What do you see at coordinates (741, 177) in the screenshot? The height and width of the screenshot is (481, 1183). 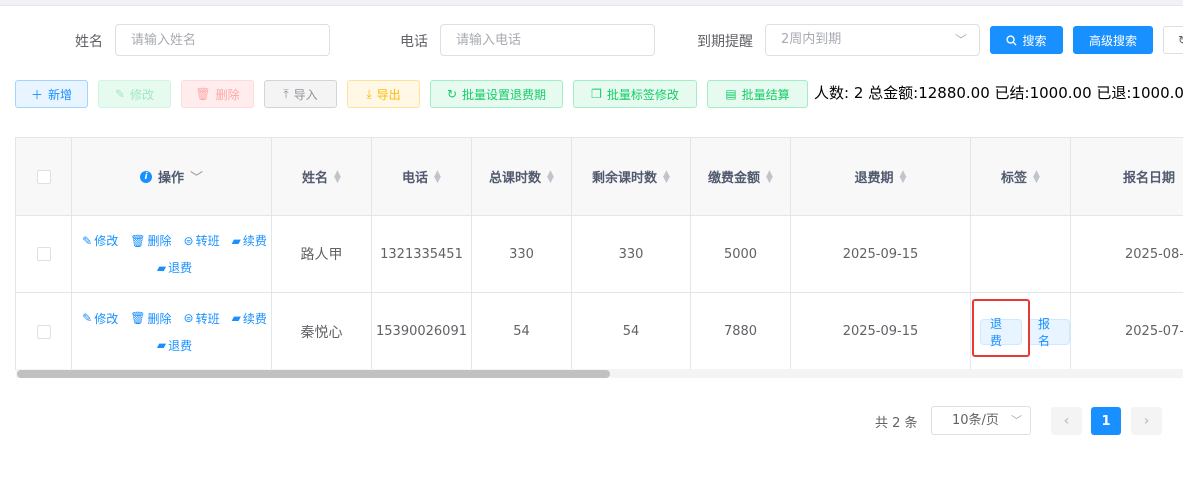 I see `header-amount: 缴费金额 ▲ ▼` at bounding box center [741, 177].